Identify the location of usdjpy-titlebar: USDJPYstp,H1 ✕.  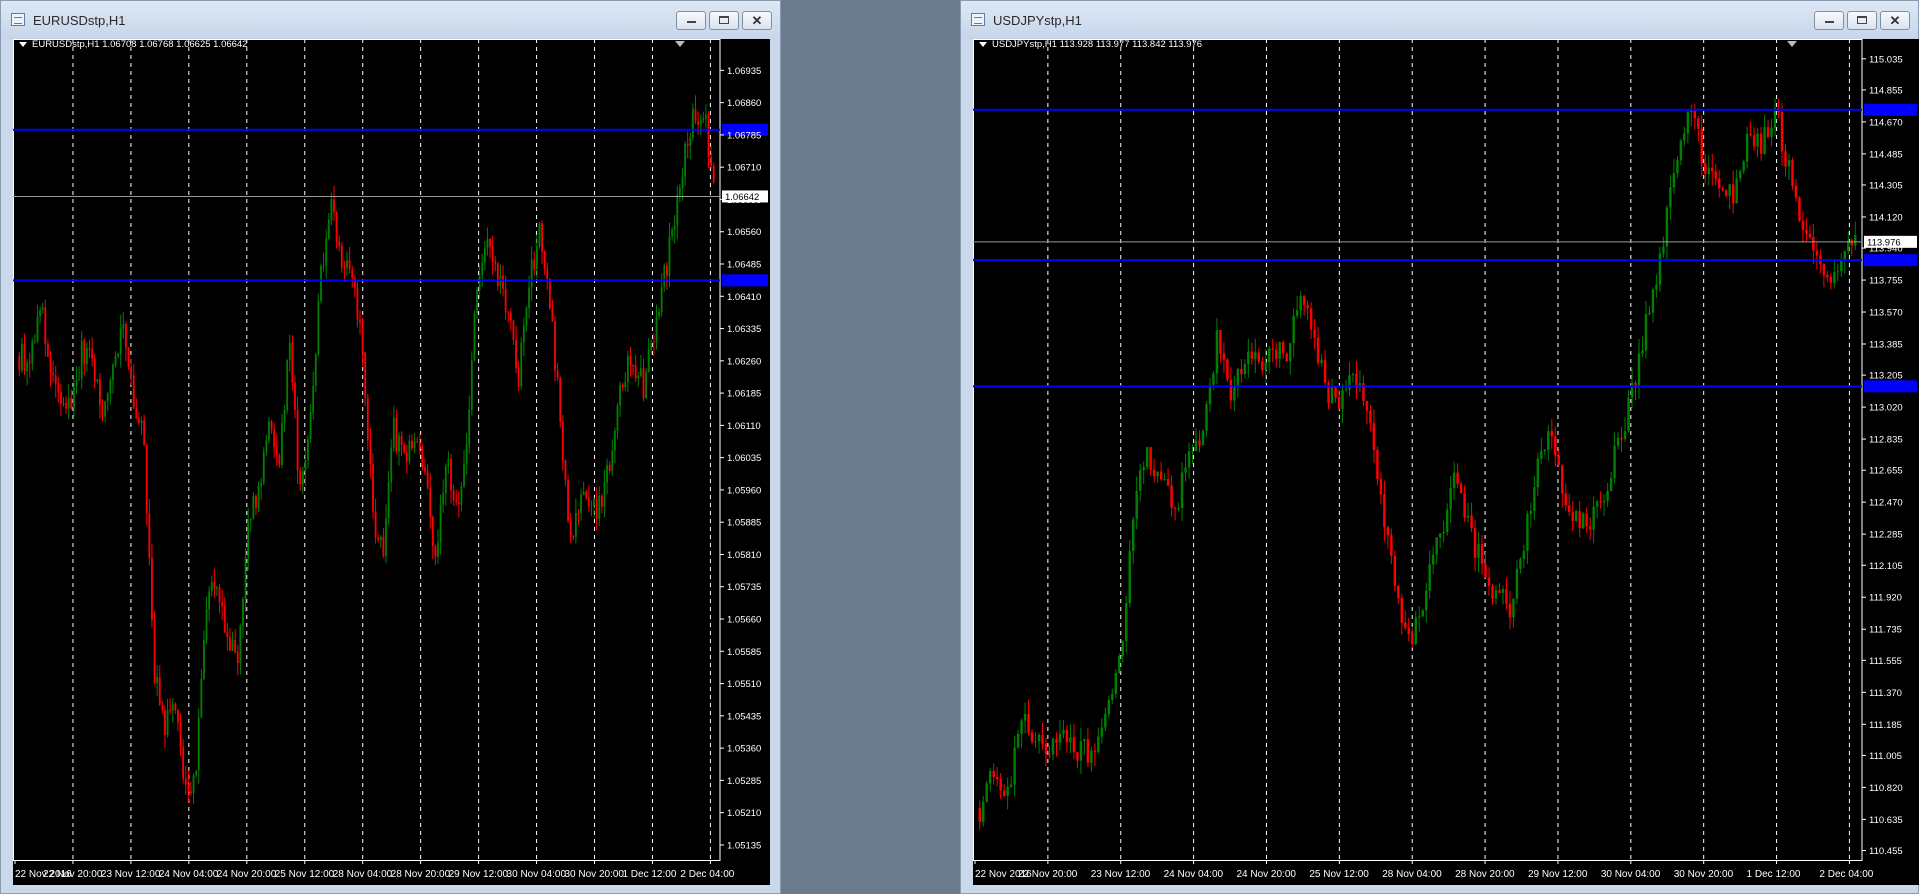
(1439, 20).